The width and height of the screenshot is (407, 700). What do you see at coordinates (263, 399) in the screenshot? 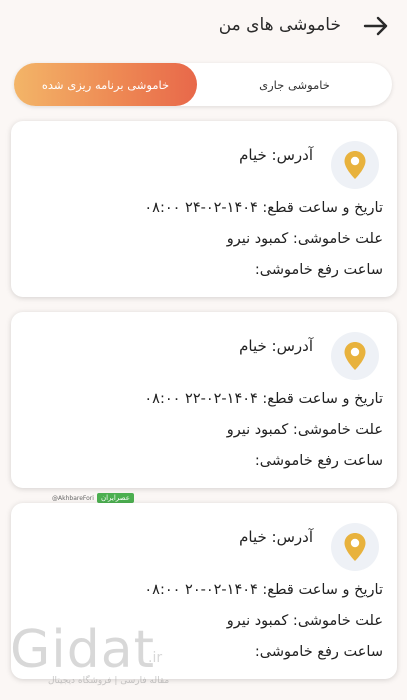
I see `cut-time-label: تاریخ و ساعت قطع: ۱۴۰۴-۰۲-۲۲ ۰۸:۰۰` at bounding box center [263, 399].